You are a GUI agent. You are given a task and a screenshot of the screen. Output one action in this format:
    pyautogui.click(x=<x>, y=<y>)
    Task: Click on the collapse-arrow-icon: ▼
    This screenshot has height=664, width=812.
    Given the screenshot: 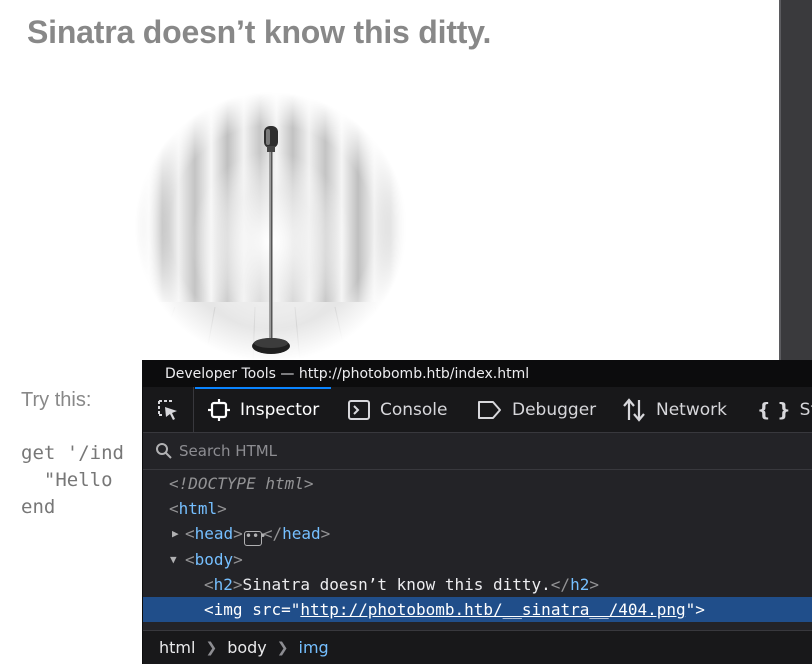 What is the action you would take?
    pyautogui.click(x=176, y=559)
    